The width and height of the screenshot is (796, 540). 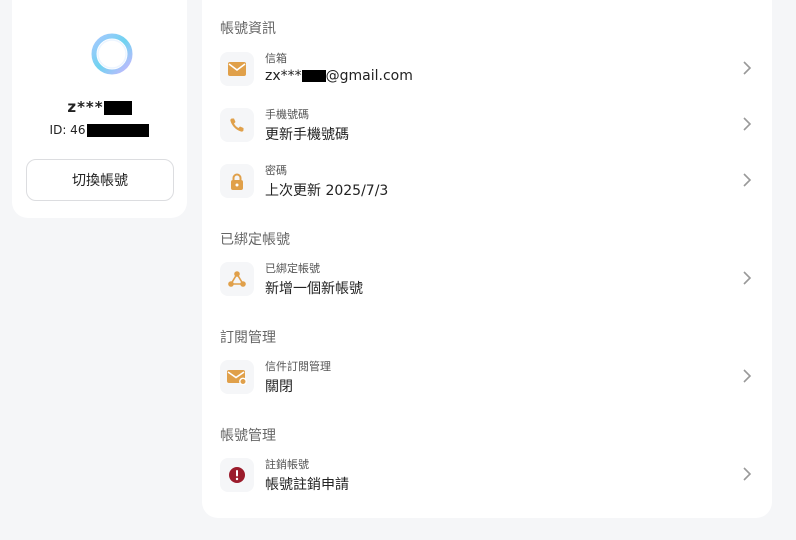 I want to click on row-value: 更新手機號碼, so click(x=307, y=135).